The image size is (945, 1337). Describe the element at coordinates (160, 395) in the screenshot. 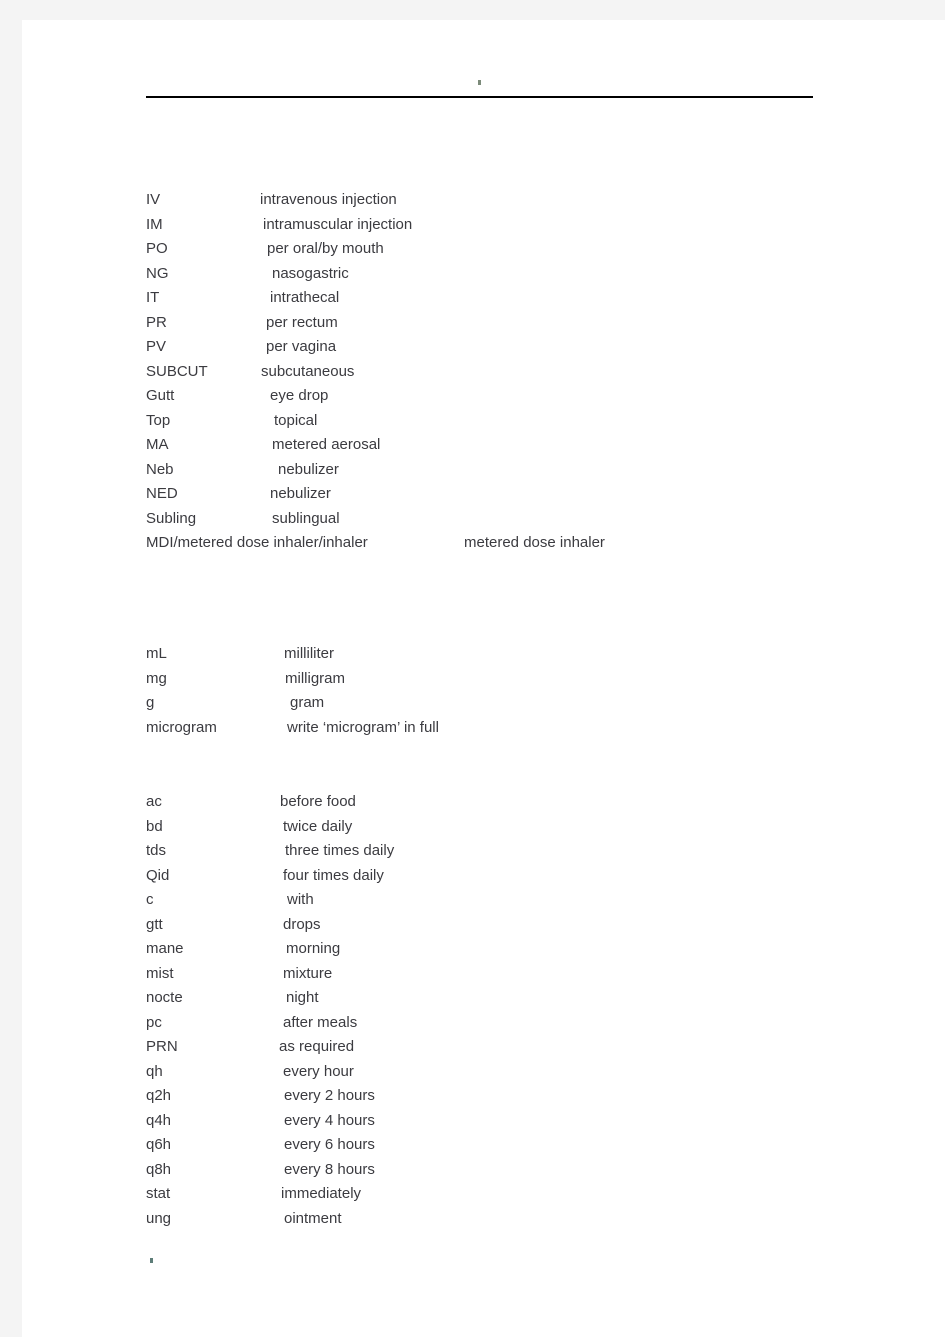

I see `abbreviation-term: Gutt` at that location.